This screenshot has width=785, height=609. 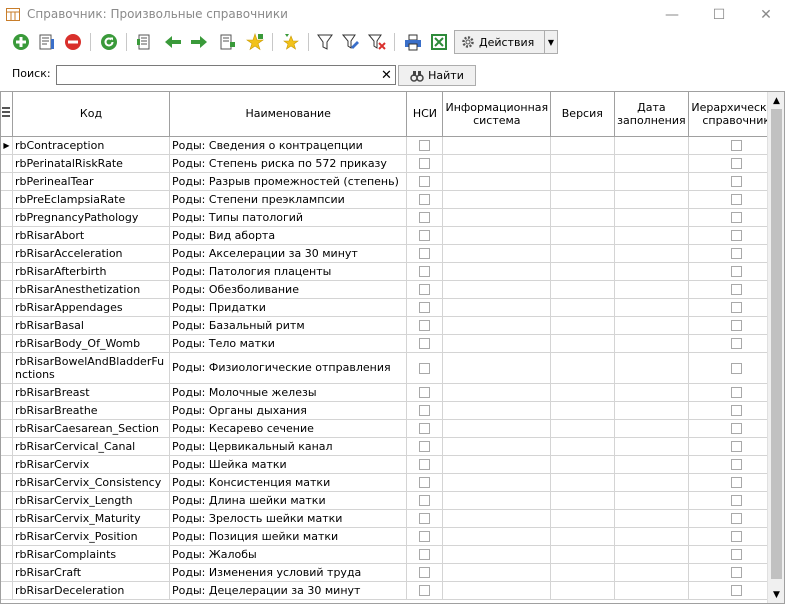 What do you see at coordinates (91, 199) in the screenshot?
I see `cell-code: rbPreEclampsiaRate` at bounding box center [91, 199].